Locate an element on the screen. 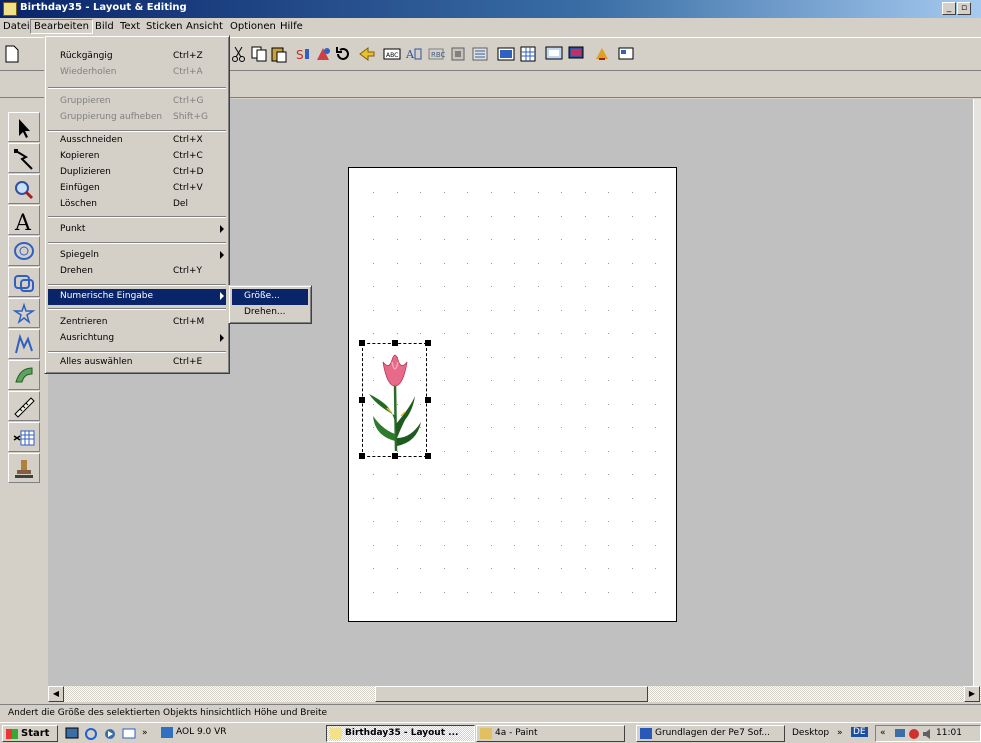 The height and width of the screenshot is (743, 981). applique-tool is located at coordinates (24, 313).